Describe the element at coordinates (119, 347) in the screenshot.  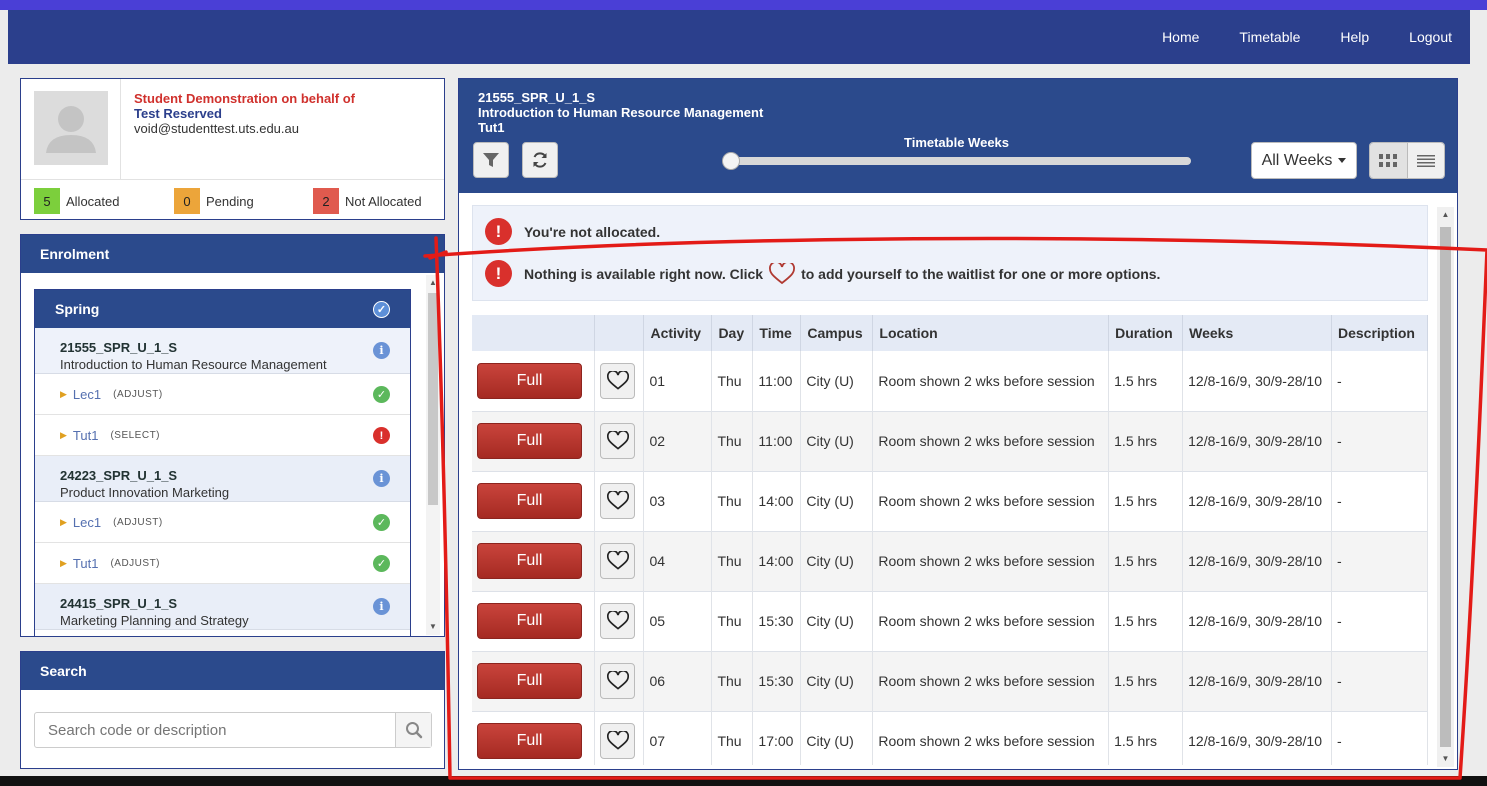
I see `subject-code: 21555_SPR_U_1_S` at that location.